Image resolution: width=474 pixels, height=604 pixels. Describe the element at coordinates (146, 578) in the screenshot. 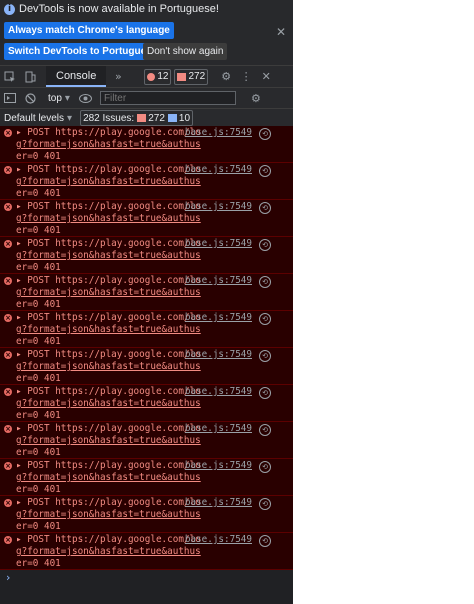

I see `console-prompt-row: ›` at that location.